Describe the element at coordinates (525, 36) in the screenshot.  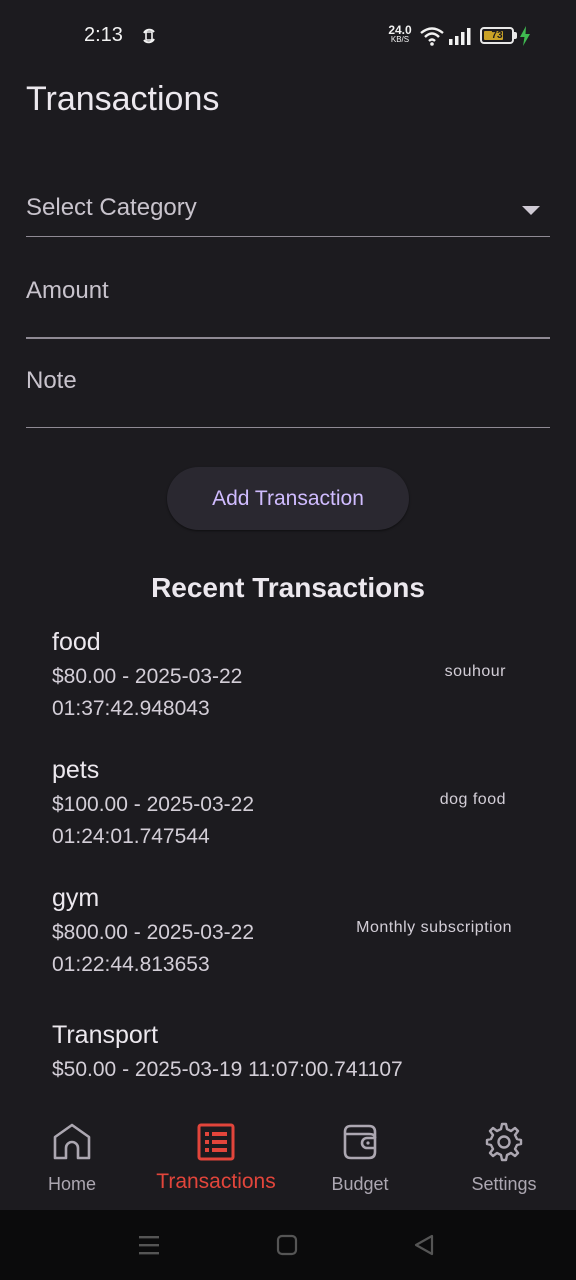
I see `charging-icon` at that location.